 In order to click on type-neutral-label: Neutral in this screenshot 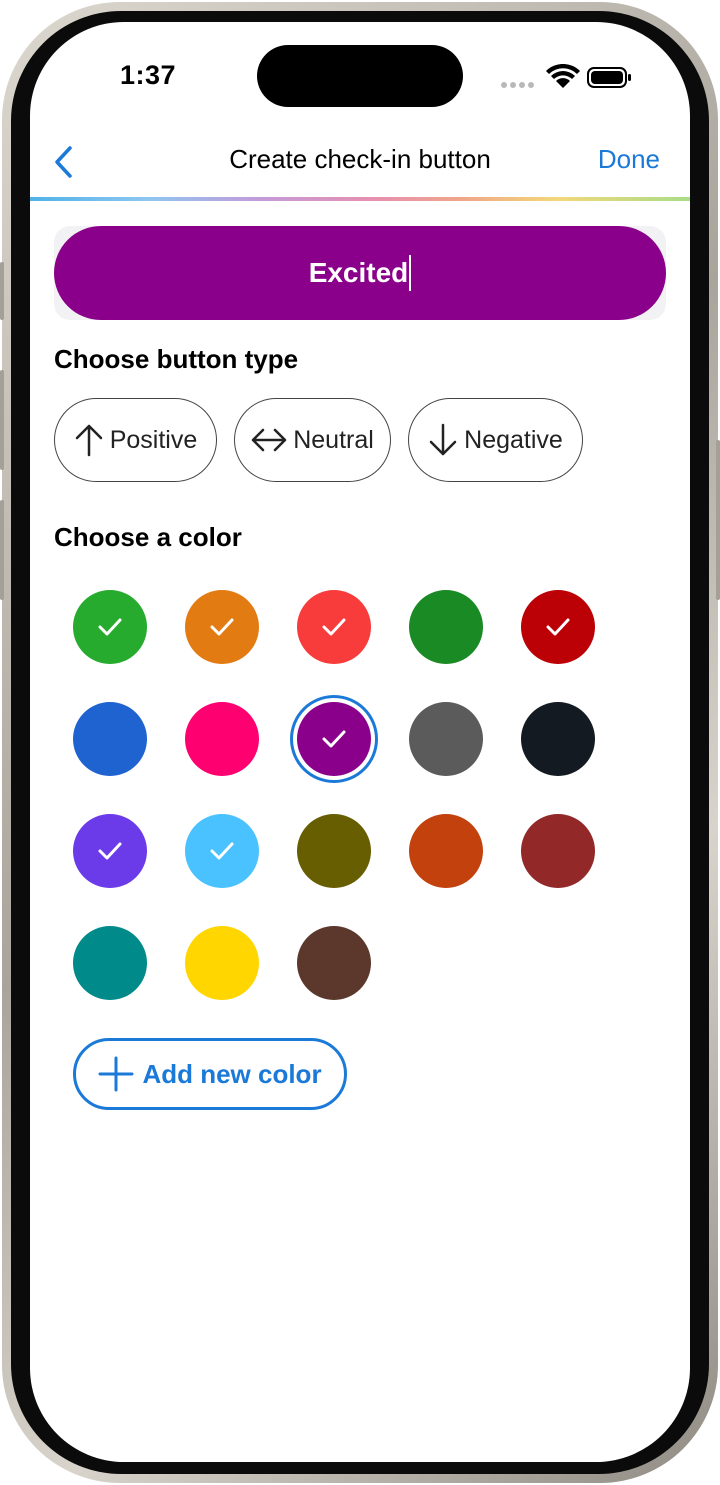, I will do `click(333, 439)`.